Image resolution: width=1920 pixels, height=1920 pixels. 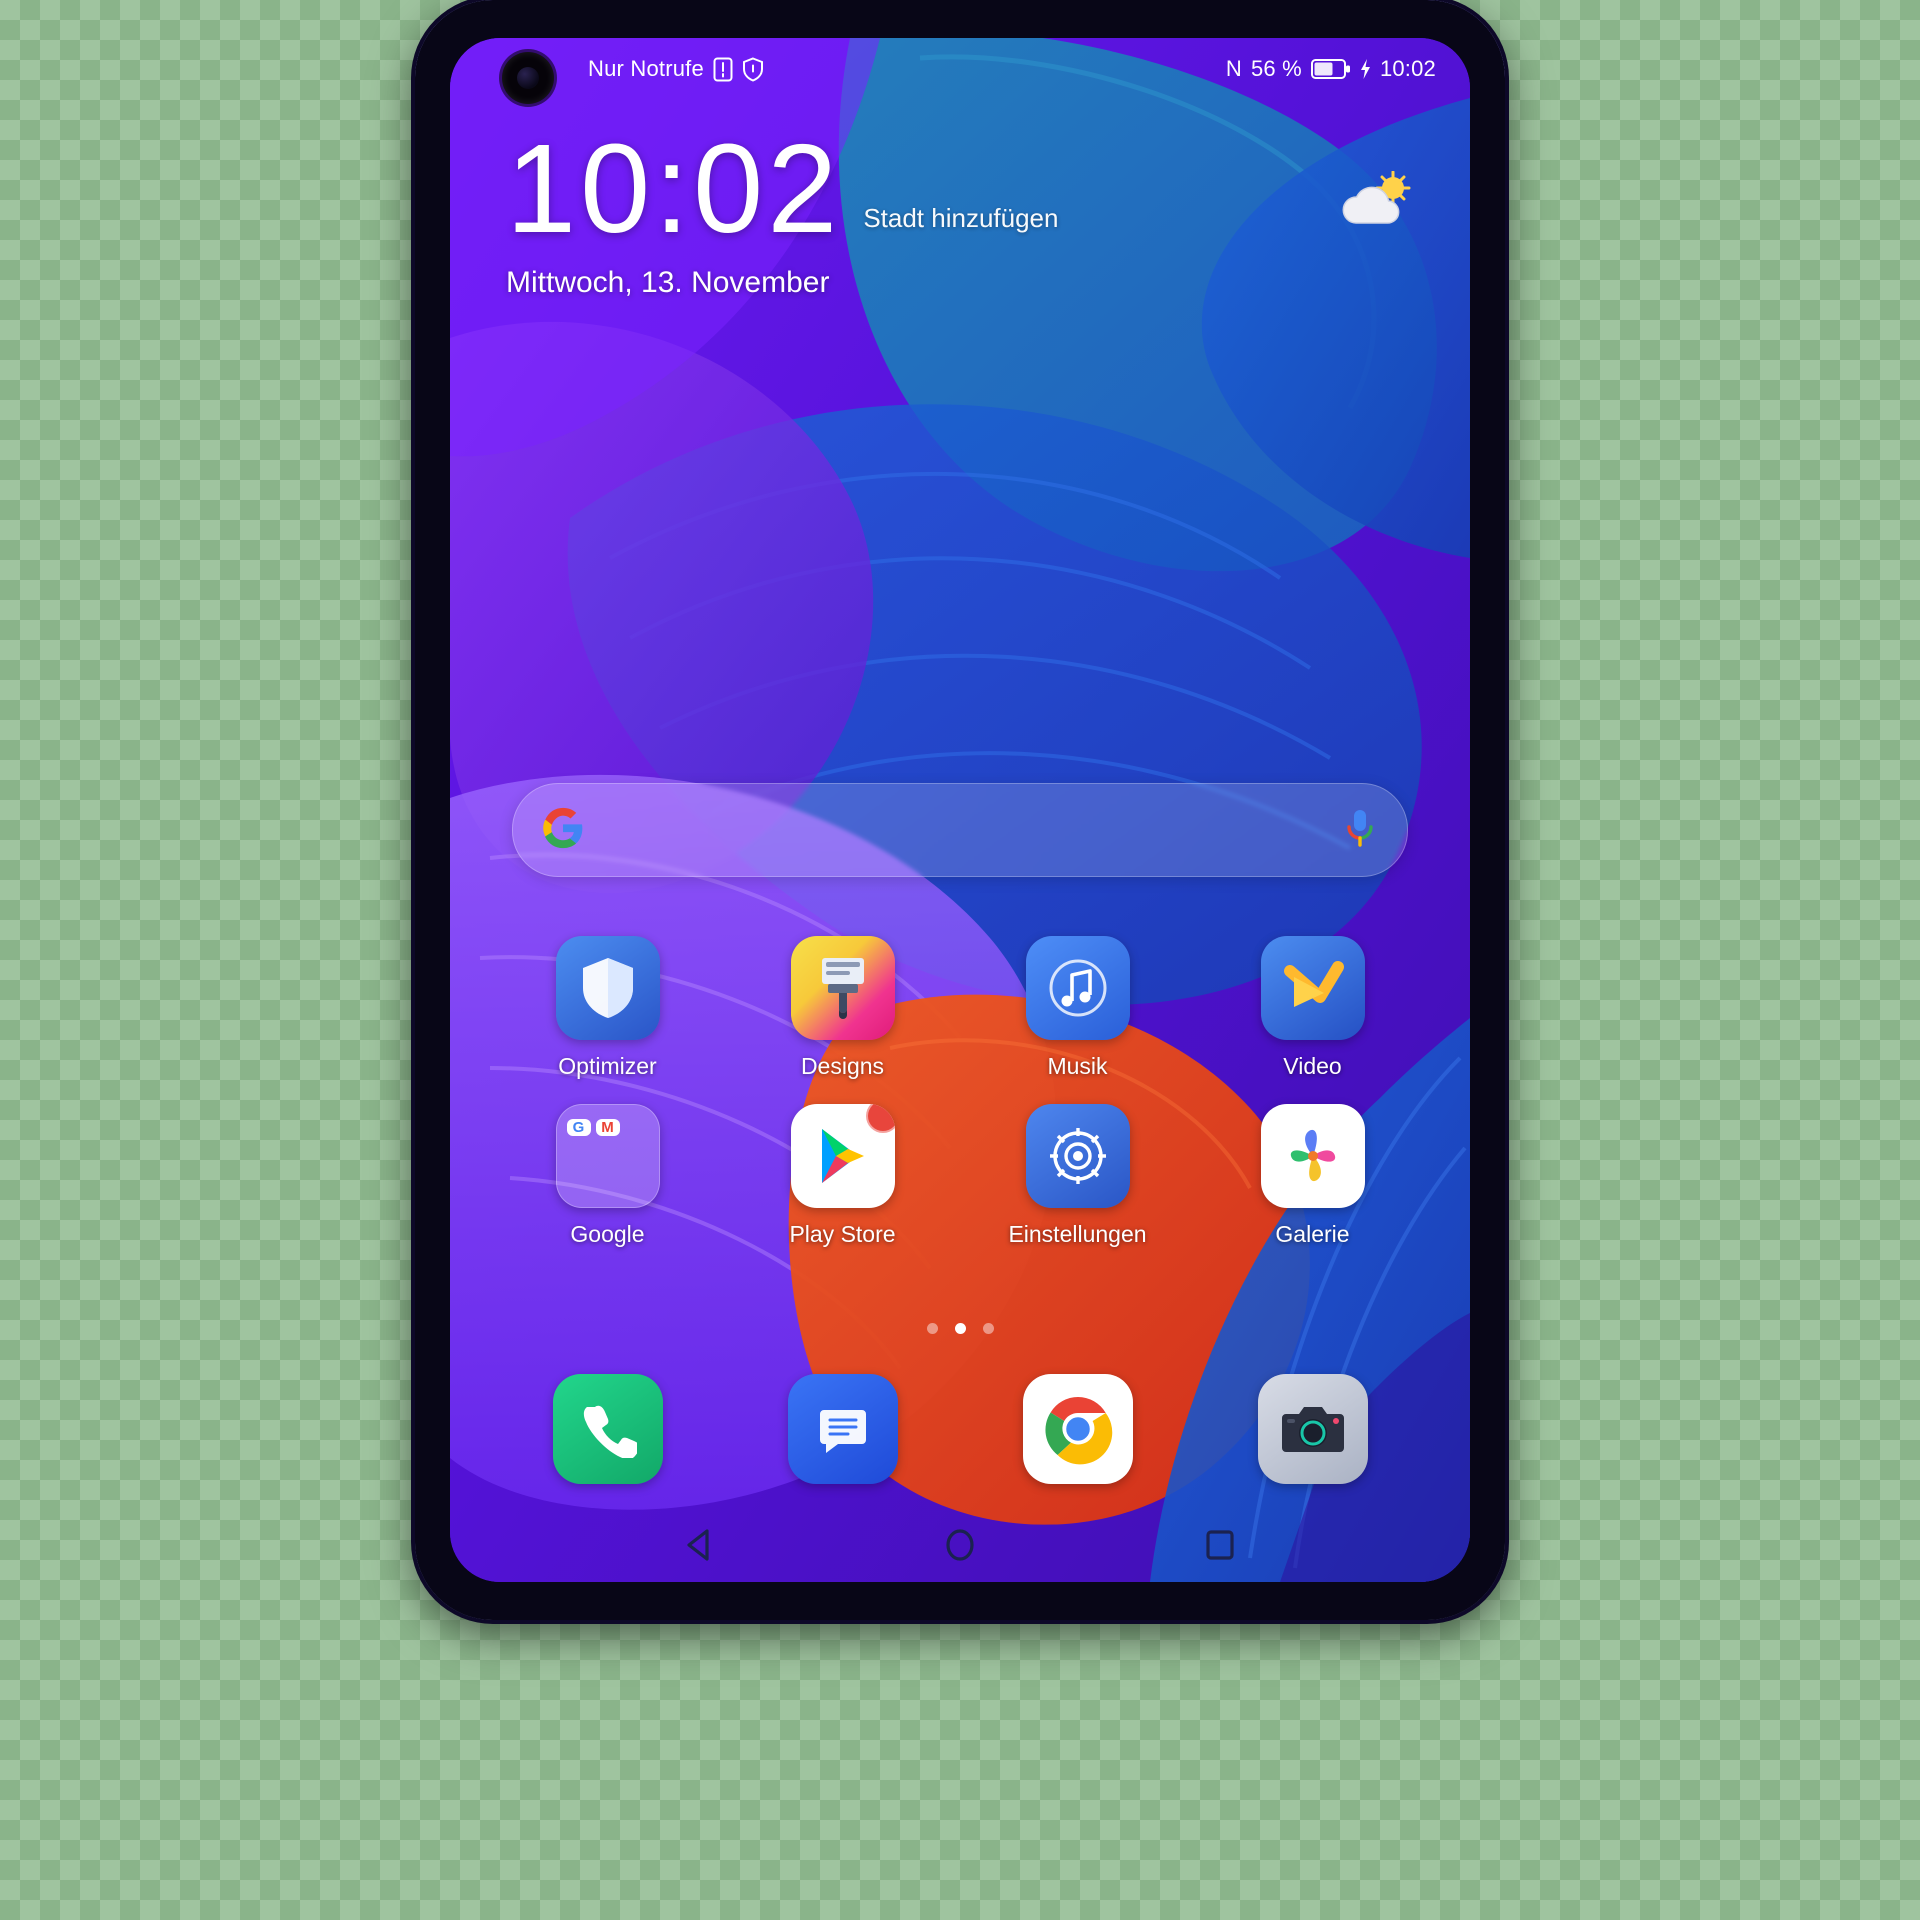 I want to click on shield-icon, so click(x=753, y=69).